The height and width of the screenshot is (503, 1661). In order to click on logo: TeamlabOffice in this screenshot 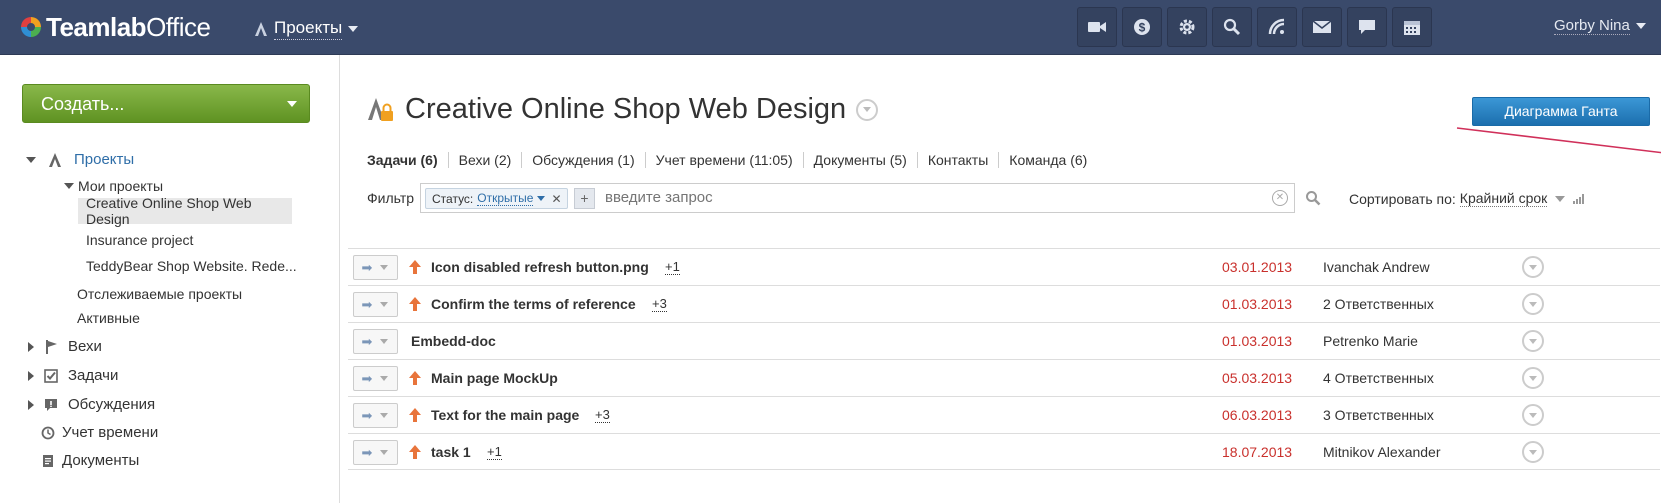, I will do `click(115, 27)`.